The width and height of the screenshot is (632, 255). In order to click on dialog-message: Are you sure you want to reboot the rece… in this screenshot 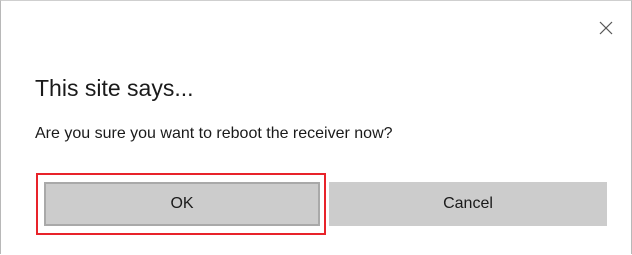, I will do `click(214, 133)`.